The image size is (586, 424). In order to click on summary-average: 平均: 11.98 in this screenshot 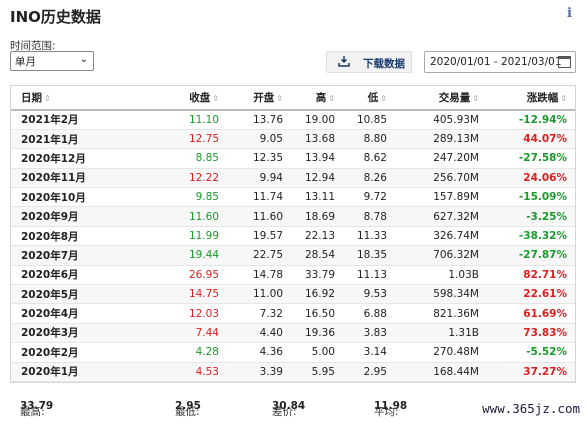, I will do `click(391, 409)`.